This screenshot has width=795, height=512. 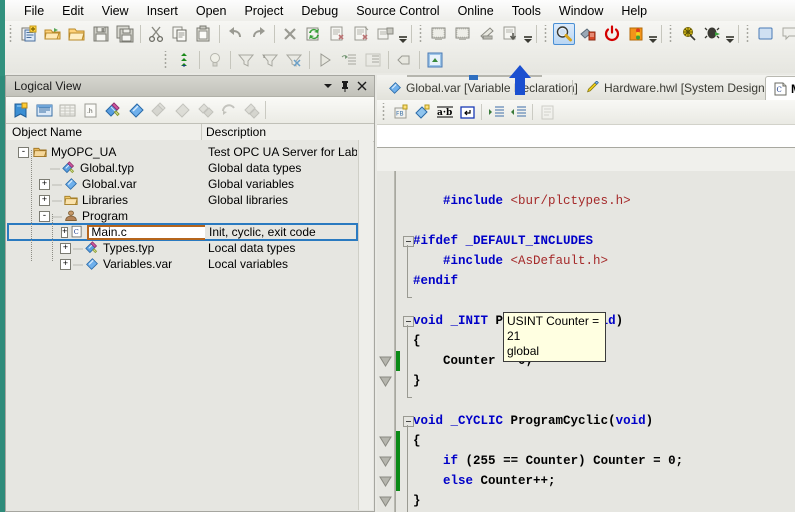 What do you see at coordinates (215, 60) in the screenshot?
I see `hint-icon` at bounding box center [215, 60].